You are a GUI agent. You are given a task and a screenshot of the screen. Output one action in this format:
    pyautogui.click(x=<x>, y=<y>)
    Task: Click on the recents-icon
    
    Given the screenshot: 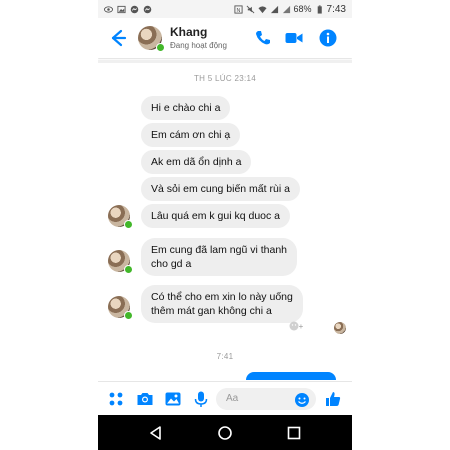 What is the action you would take?
    pyautogui.click(x=294, y=433)
    